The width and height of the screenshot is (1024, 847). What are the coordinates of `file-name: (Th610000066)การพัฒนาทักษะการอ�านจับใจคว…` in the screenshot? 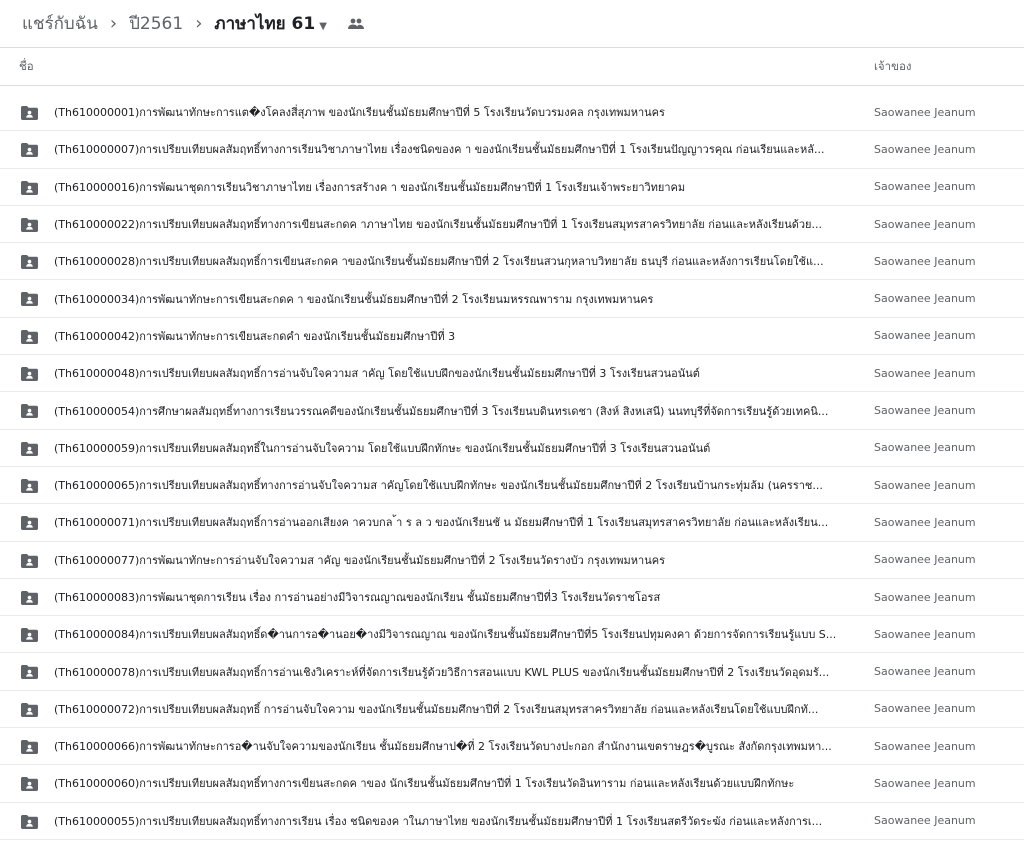 It's located at (443, 747).